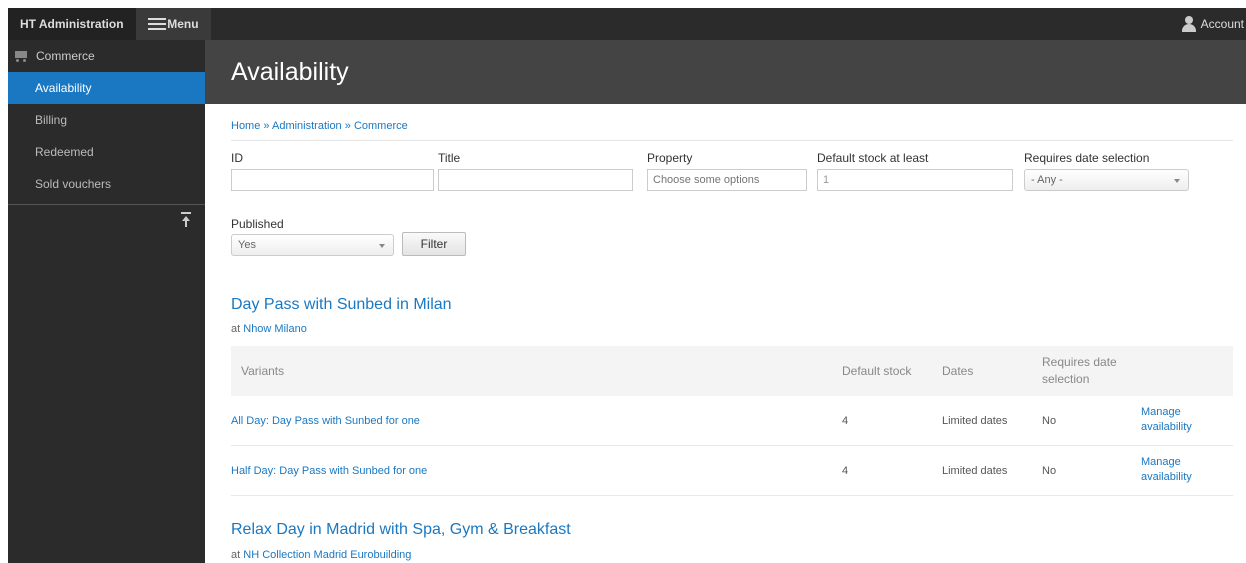  Describe the element at coordinates (332, 180) in the screenshot. I see `id-input` at that location.